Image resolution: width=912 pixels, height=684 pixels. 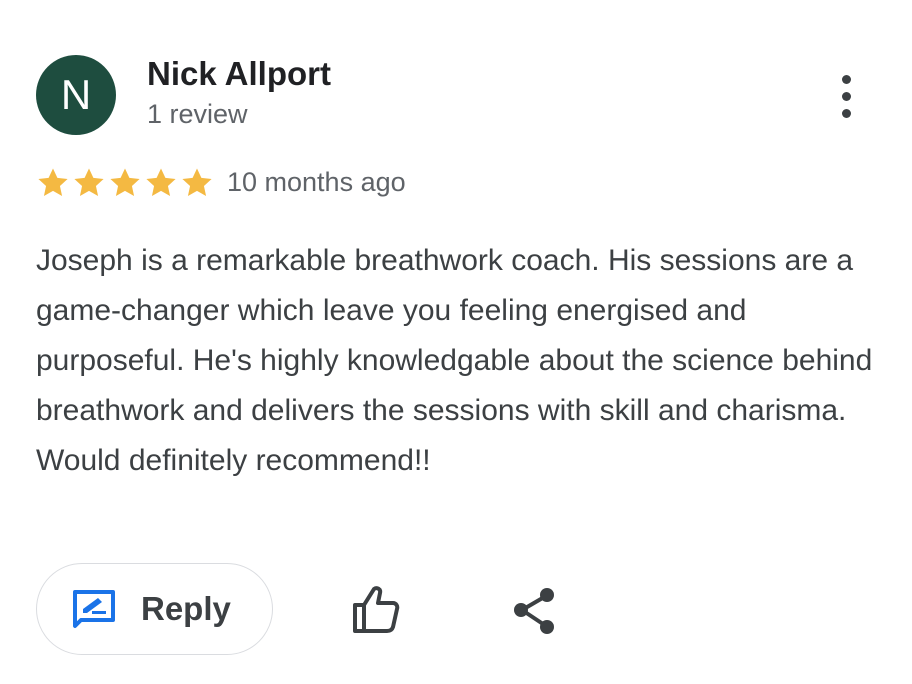 I want to click on thumb-up-icon, so click(x=376, y=609).